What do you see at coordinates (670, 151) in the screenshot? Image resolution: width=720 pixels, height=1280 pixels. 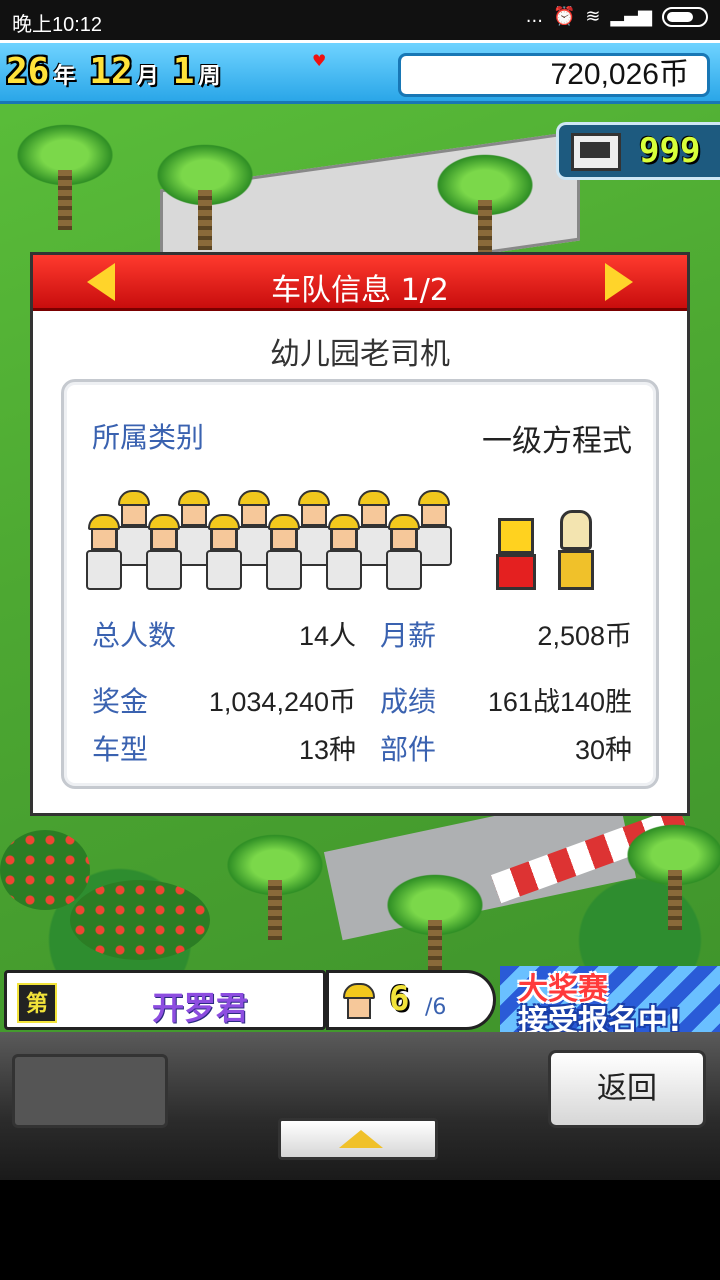 I see `research-points-value: 999` at bounding box center [670, 151].